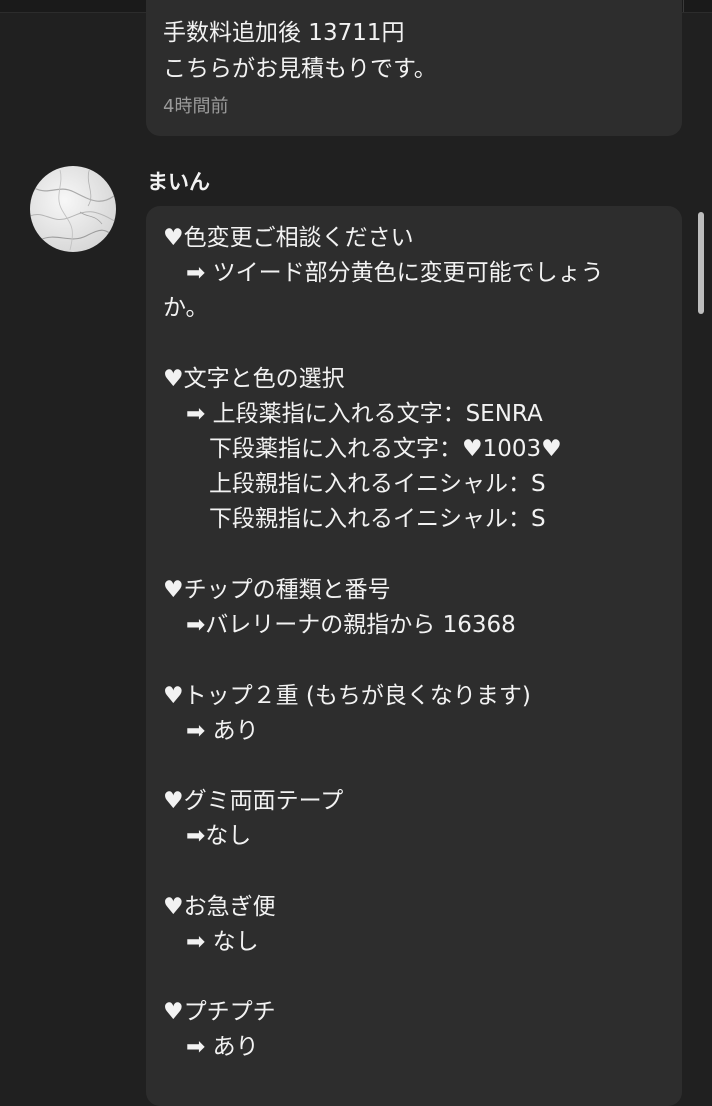 The height and width of the screenshot is (1106, 712). What do you see at coordinates (219, 907) in the screenshot?
I see `message-line: ♥お急ぎ便` at bounding box center [219, 907].